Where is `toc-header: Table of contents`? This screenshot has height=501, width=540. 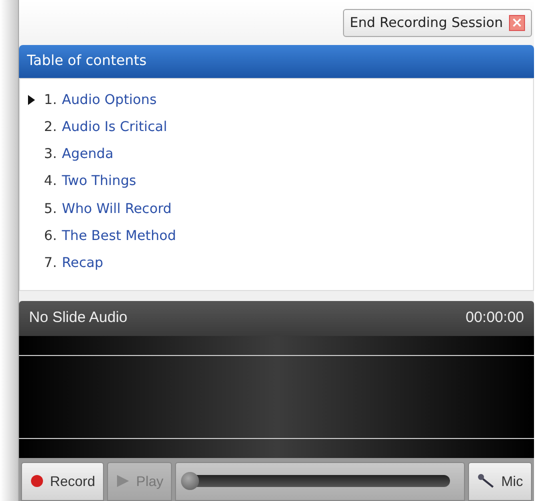
toc-header: Table of contents is located at coordinates (276, 61).